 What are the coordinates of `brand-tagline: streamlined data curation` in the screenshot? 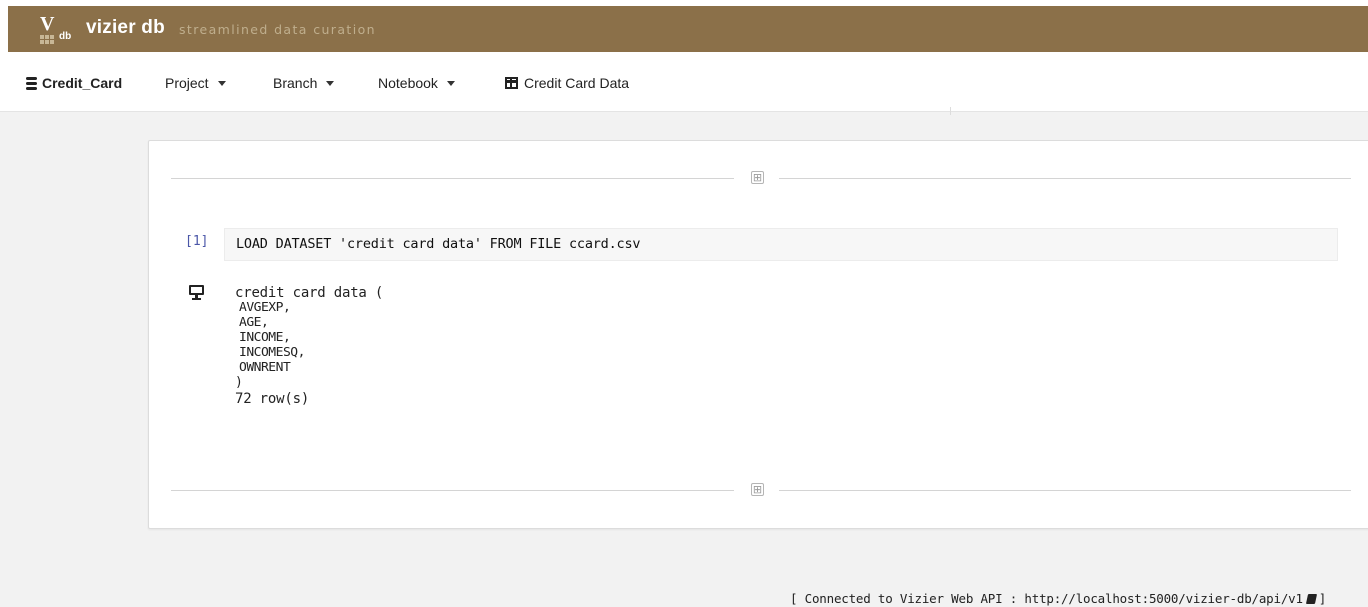 It's located at (277, 29).